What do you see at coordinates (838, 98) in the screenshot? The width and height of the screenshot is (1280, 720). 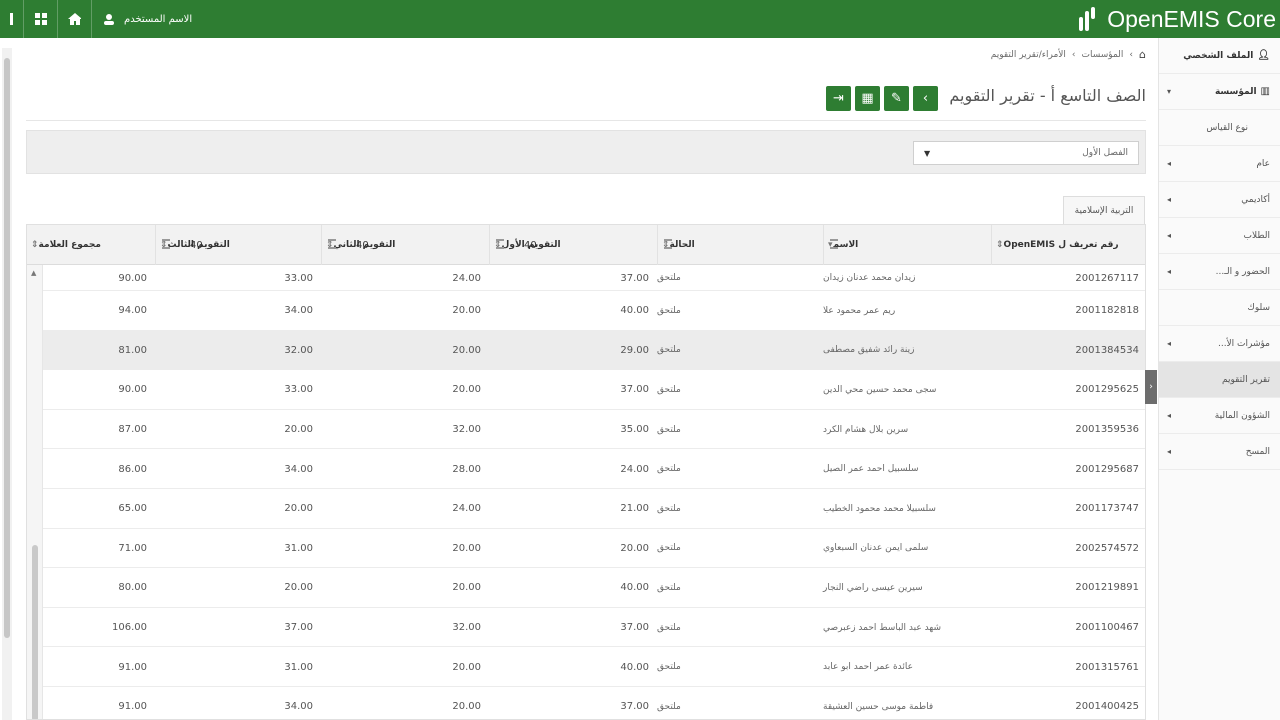 I see `export-button: ⇥` at bounding box center [838, 98].